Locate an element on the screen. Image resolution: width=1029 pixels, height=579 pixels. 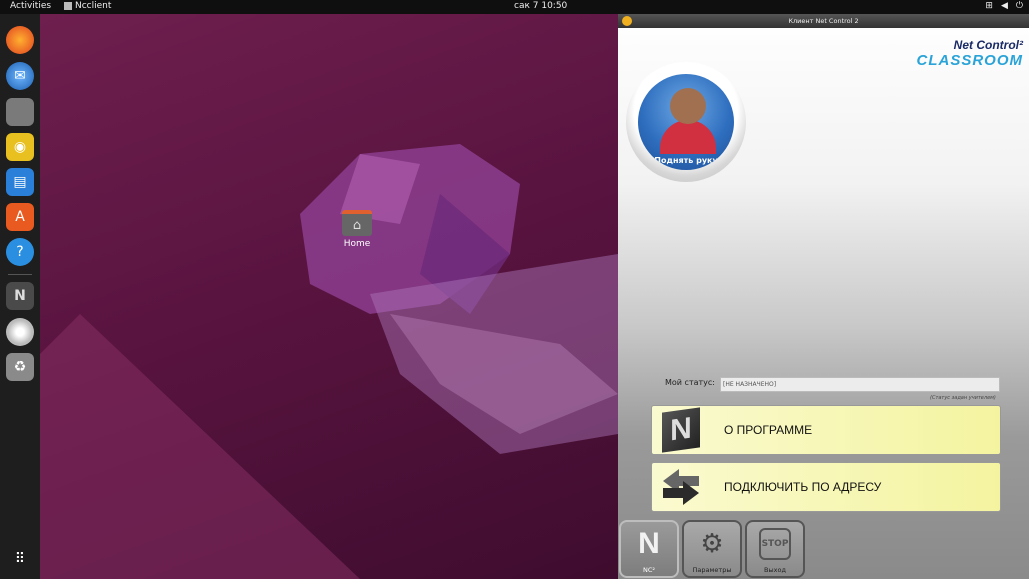
logo-line2: CLASSROOM is located at coordinates (969, 60).